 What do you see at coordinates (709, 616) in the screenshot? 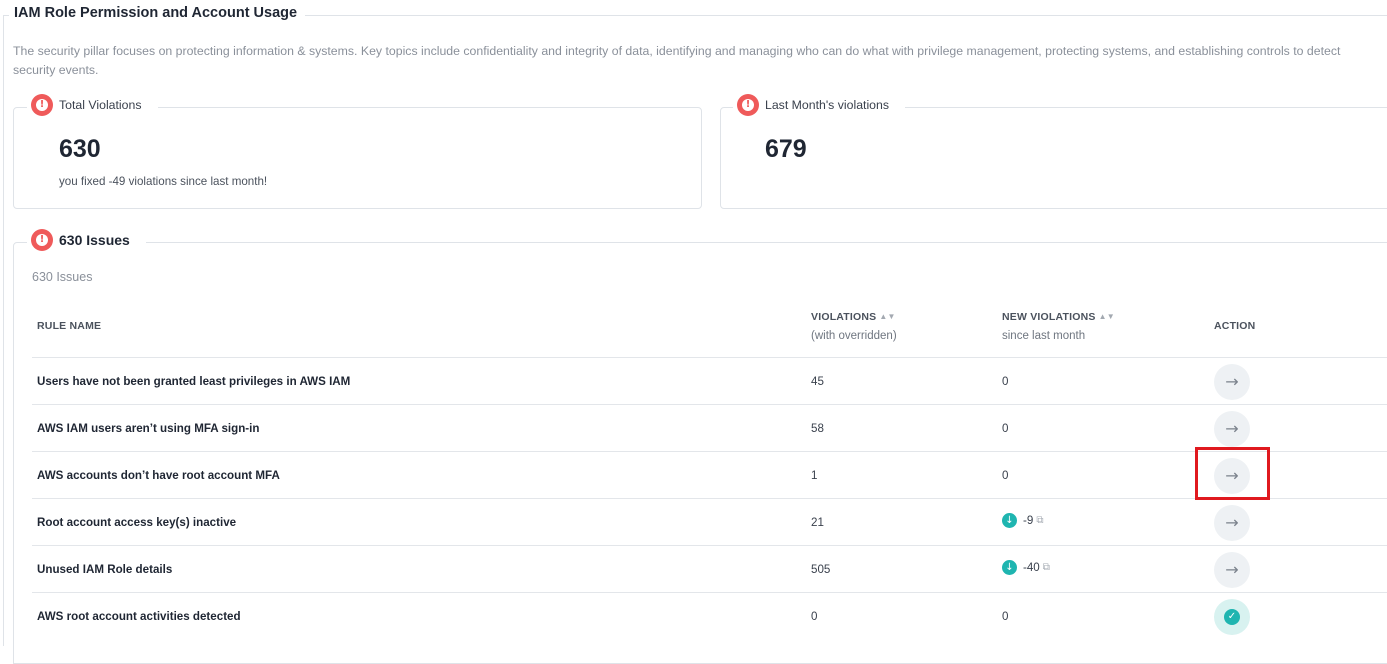
I see `table-row: AWS root account activities detected 0 0 ✓` at bounding box center [709, 616].